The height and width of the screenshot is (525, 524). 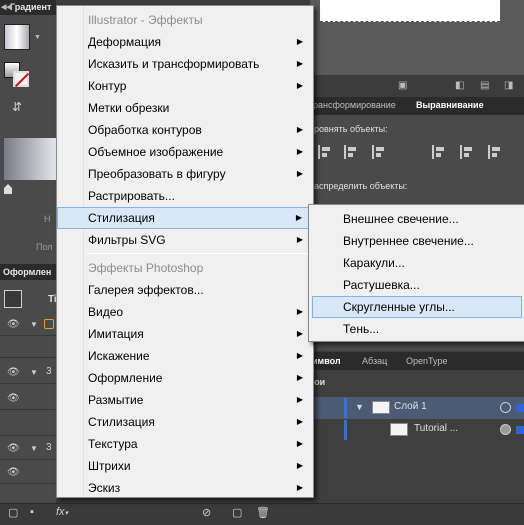 I want to click on stroke-none-swatch, so click(x=21, y=79).